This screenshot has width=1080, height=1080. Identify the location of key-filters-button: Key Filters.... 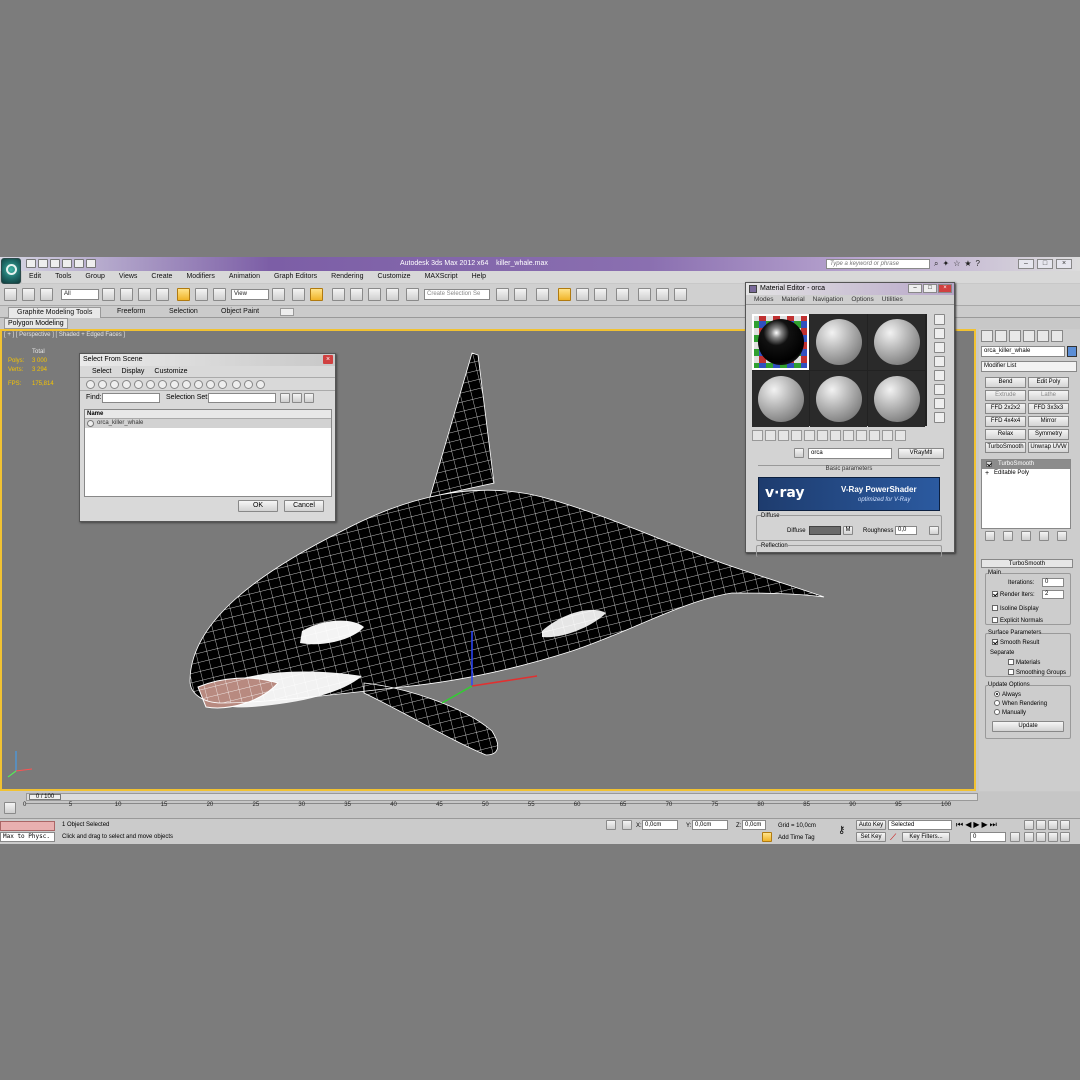
(926, 837).